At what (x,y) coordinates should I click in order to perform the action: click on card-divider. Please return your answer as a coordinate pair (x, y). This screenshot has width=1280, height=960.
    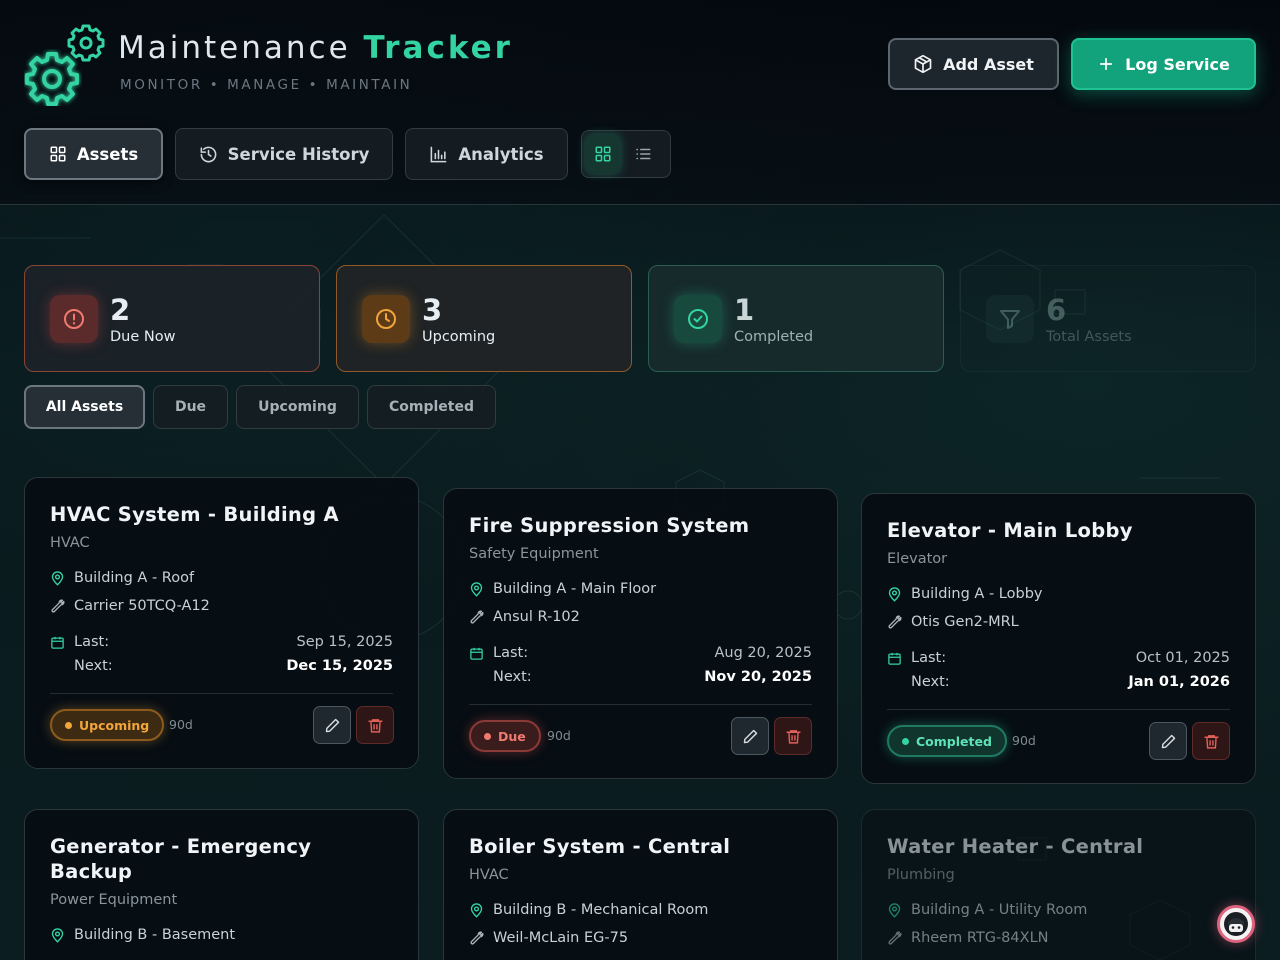
    Looking at the image, I should click on (640, 704).